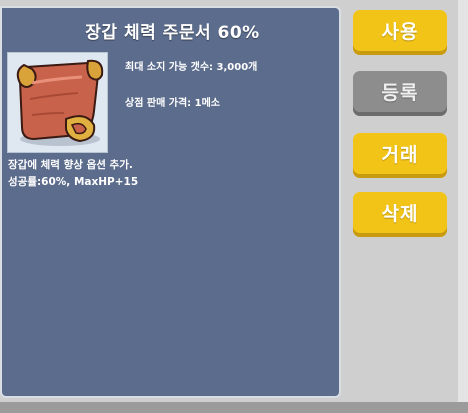  Describe the element at coordinates (172, 33) in the screenshot. I see `item-title: 장갑 체력 주문서 60%` at that location.